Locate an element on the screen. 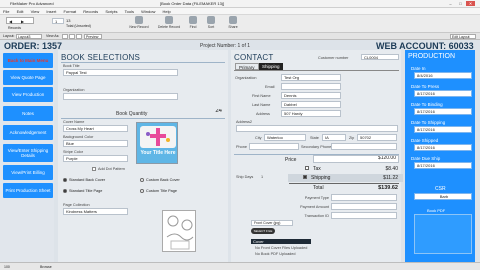 The height and width of the screenshot is (270, 480). book-pdf-container is located at coordinates (443, 234).